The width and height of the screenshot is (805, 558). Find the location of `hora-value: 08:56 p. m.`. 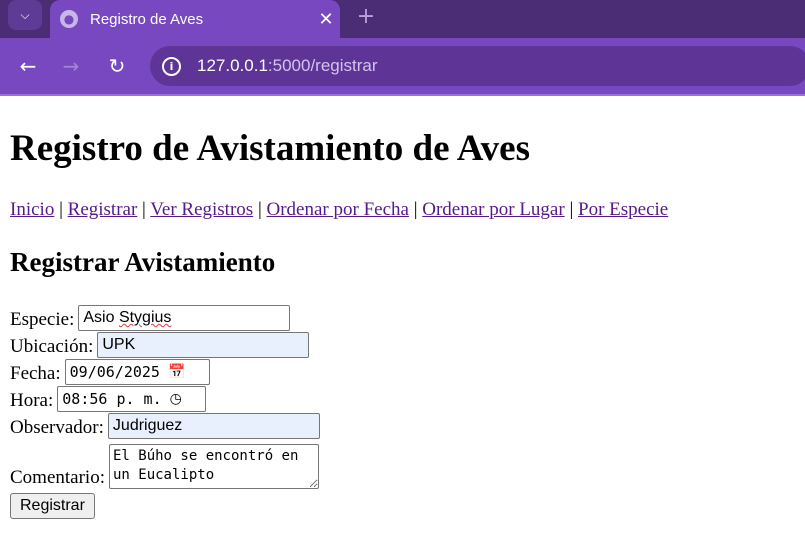

hora-value: 08:56 p. m. is located at coordinates (112, 399).